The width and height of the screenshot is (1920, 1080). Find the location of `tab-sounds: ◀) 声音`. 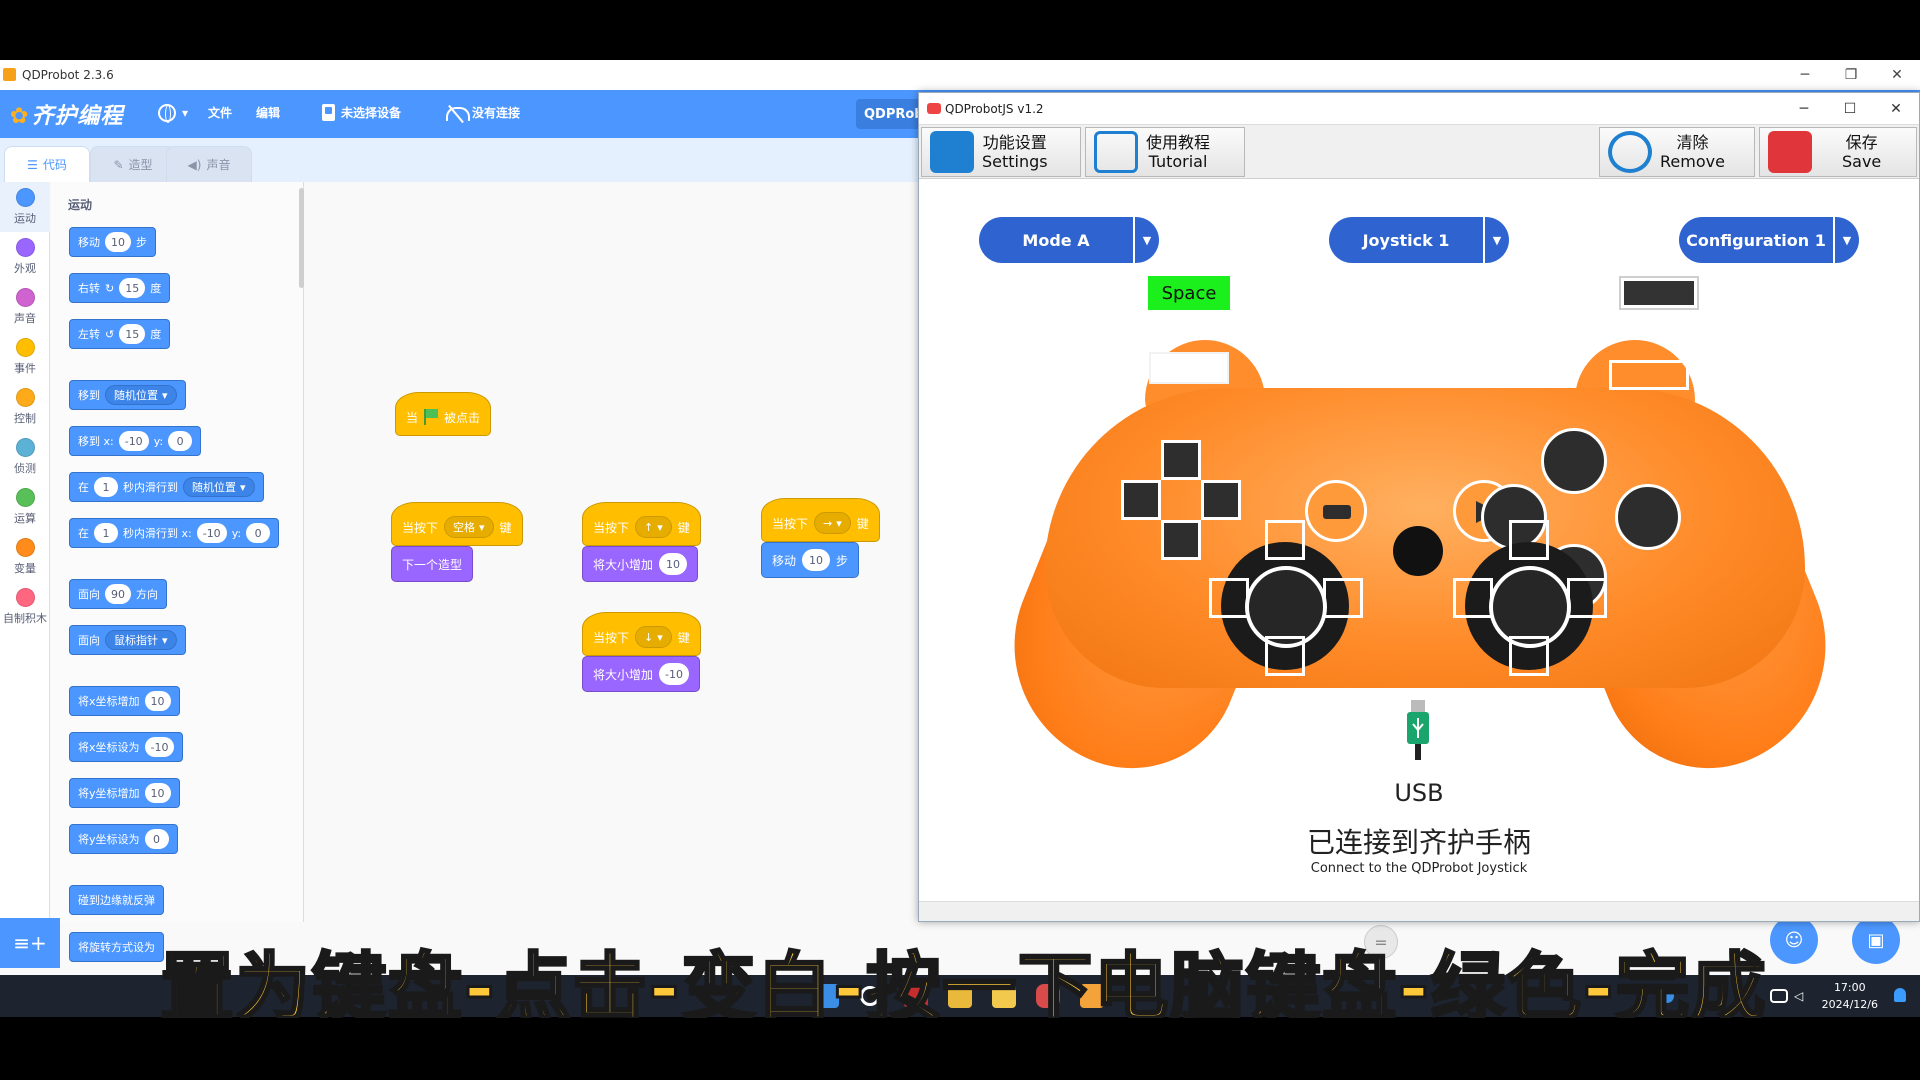

tab-sounds: ◀) 声音 is located at coordinates (209, 164).